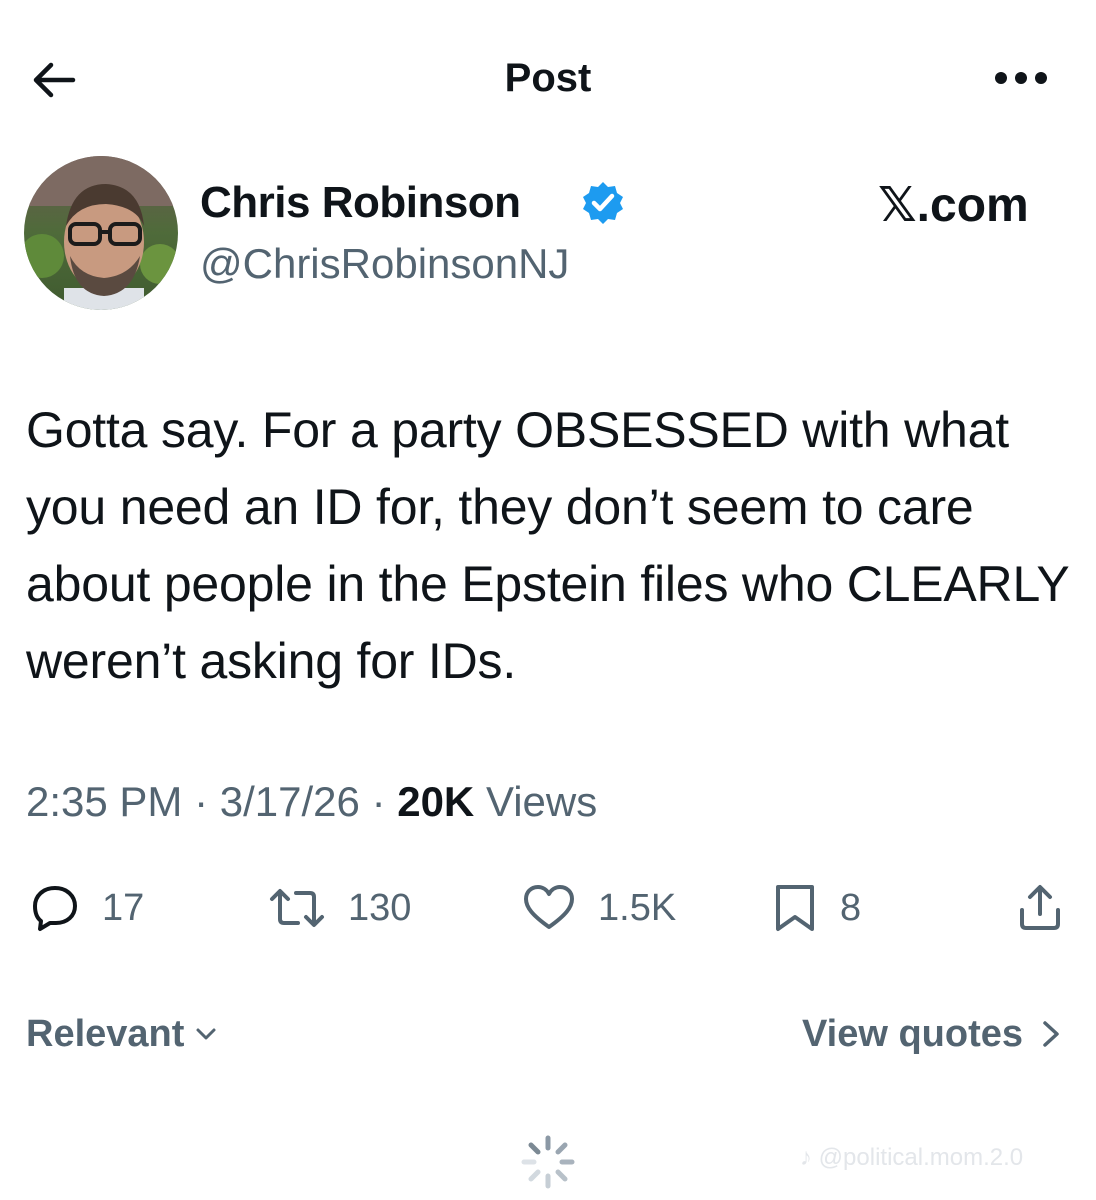  What do you see at coordinates (87, 908) in the screenshot?
I see `reply-button: 17` at bounding box center [87, 908].